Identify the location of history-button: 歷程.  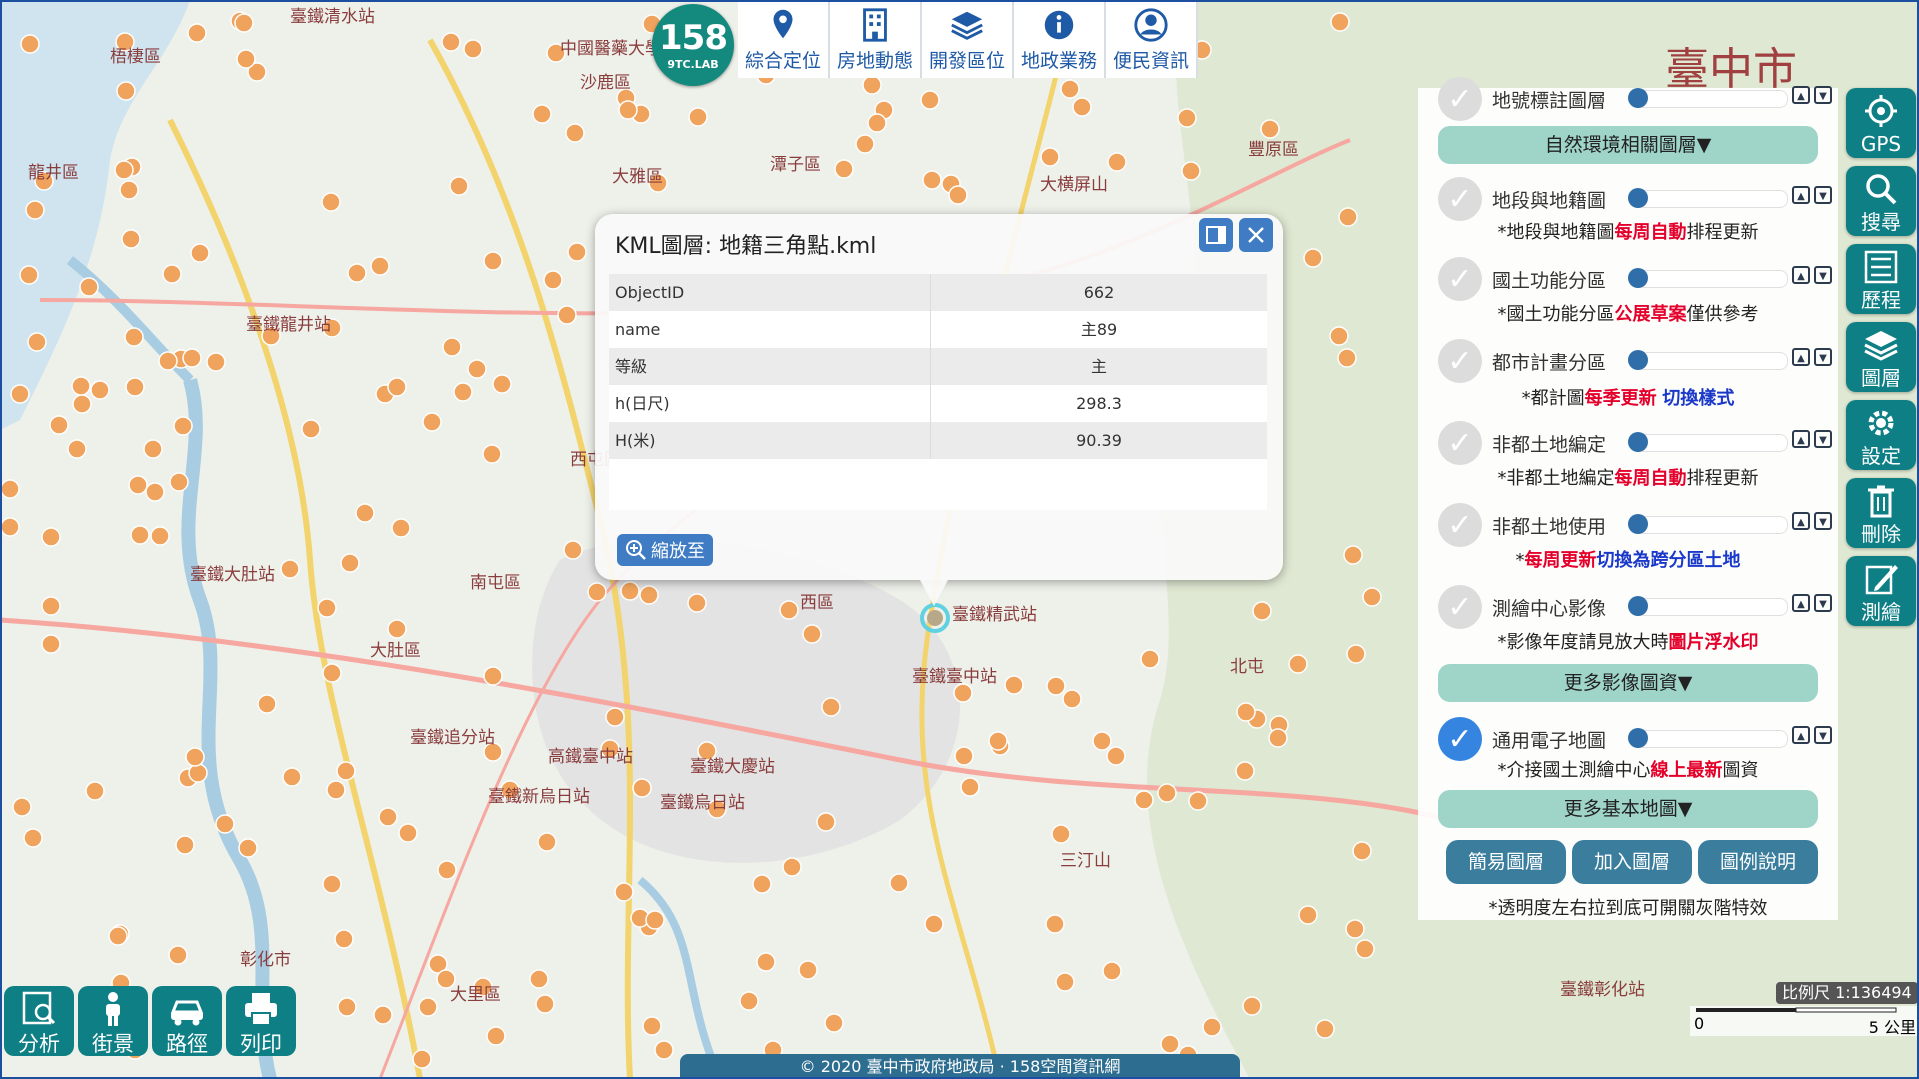
(1881, 279).